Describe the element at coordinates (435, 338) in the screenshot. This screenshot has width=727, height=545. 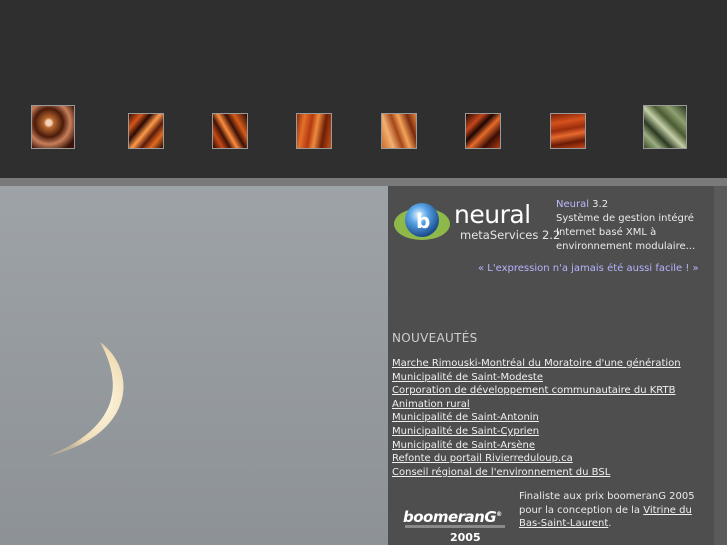
I see `news-heading: NOUVEAUTÉS` at that location.